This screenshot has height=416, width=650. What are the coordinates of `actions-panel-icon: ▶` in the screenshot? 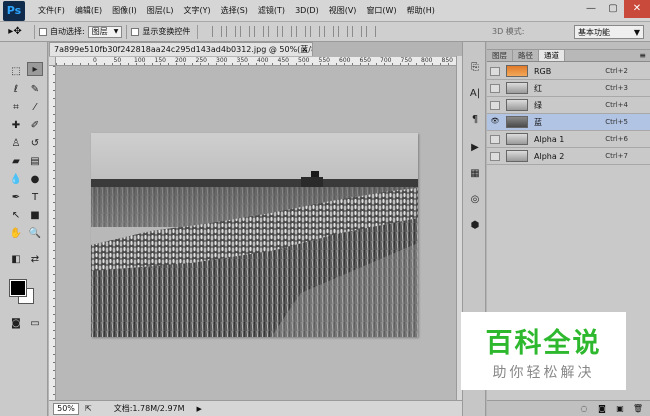 It's located at (475, 147).